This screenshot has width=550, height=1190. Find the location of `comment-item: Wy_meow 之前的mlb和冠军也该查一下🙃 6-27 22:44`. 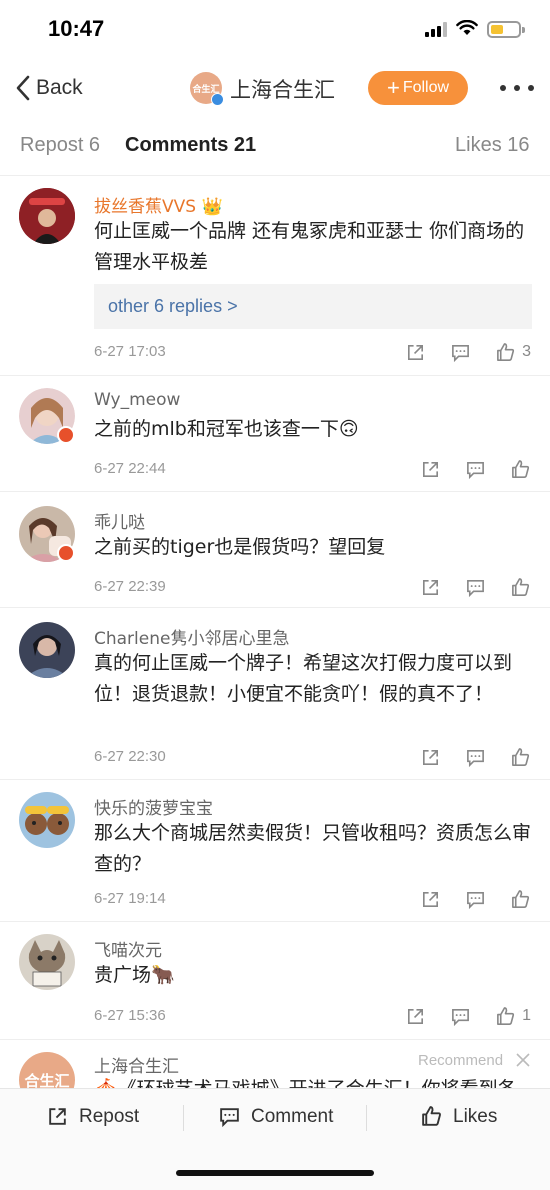

comment-item: Wy_meow 之前的mlb和冠军也该查一下🙃 6-27 22:44 is located at coordinates (275, 434).